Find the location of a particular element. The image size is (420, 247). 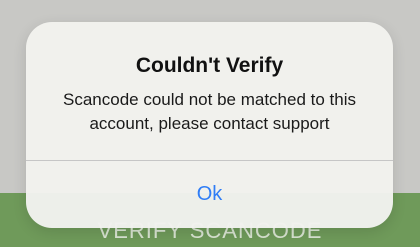

alert-title: Couldn't Verify is located at coordinates (209, 65).